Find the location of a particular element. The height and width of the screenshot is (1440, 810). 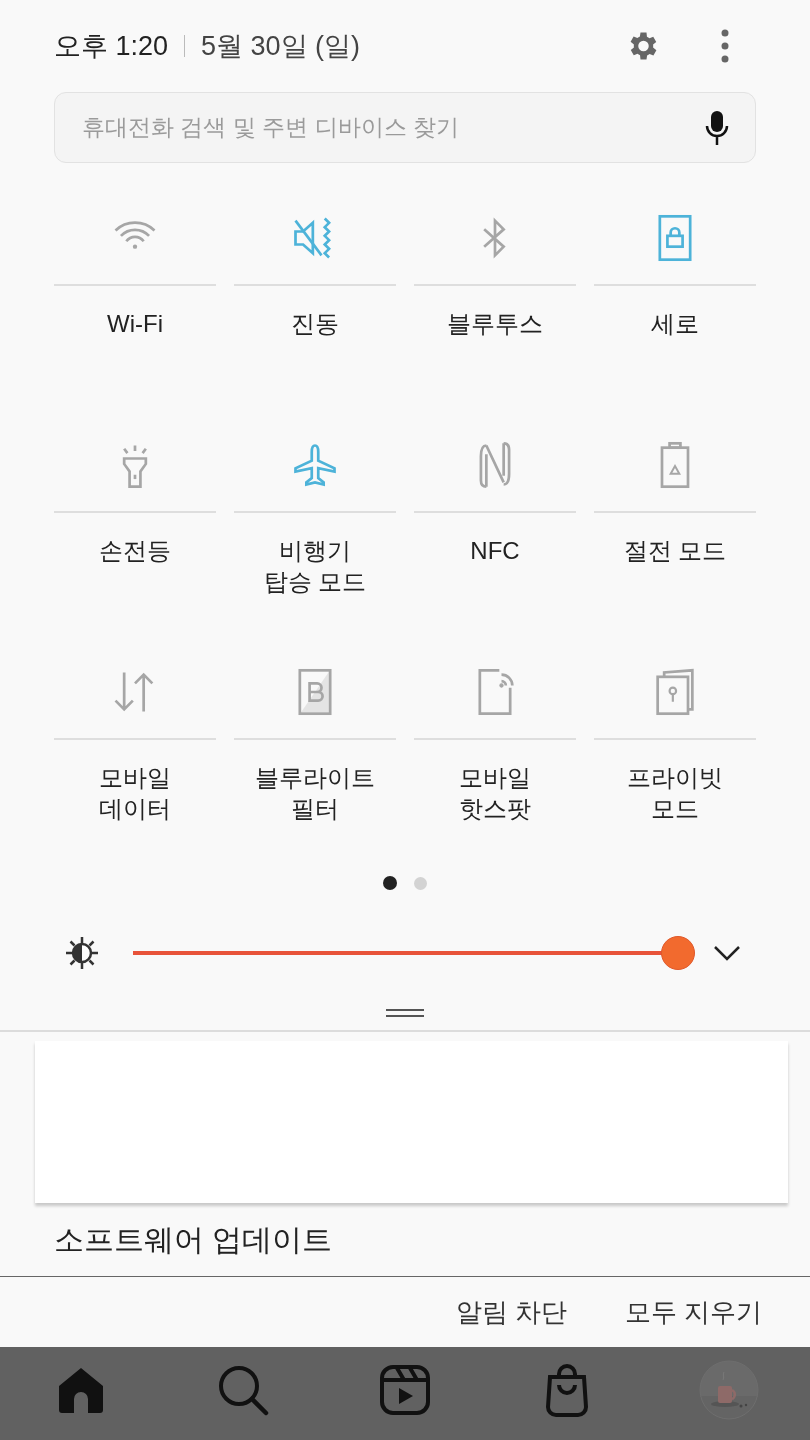

notification-title: 소프트웨어 업데이트 is located at coordinates (193, 1240).